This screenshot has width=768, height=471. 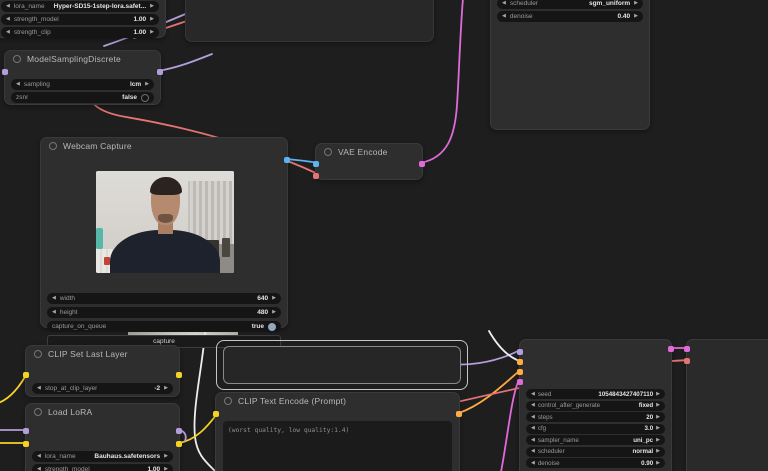 What do you see at coordinates (369, 161) in the screenshot?
I see `node-vae-encode: VAE Encode` at bounding box center [369, 161].